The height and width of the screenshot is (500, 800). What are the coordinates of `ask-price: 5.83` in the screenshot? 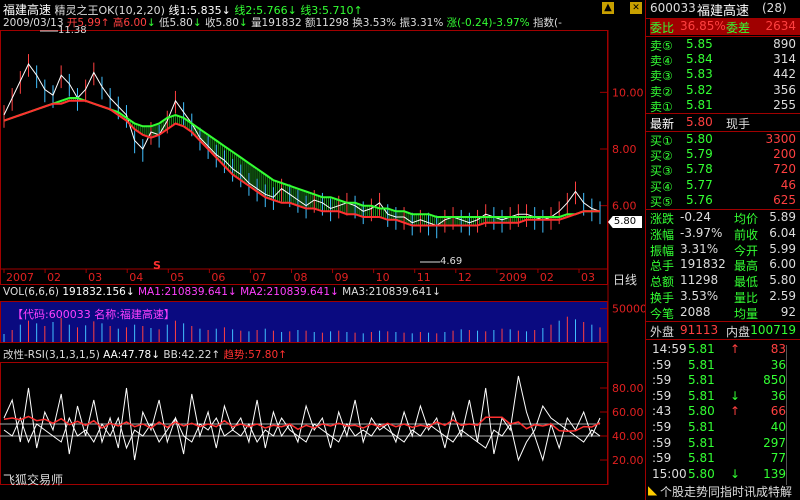 It's located at (699, 74).